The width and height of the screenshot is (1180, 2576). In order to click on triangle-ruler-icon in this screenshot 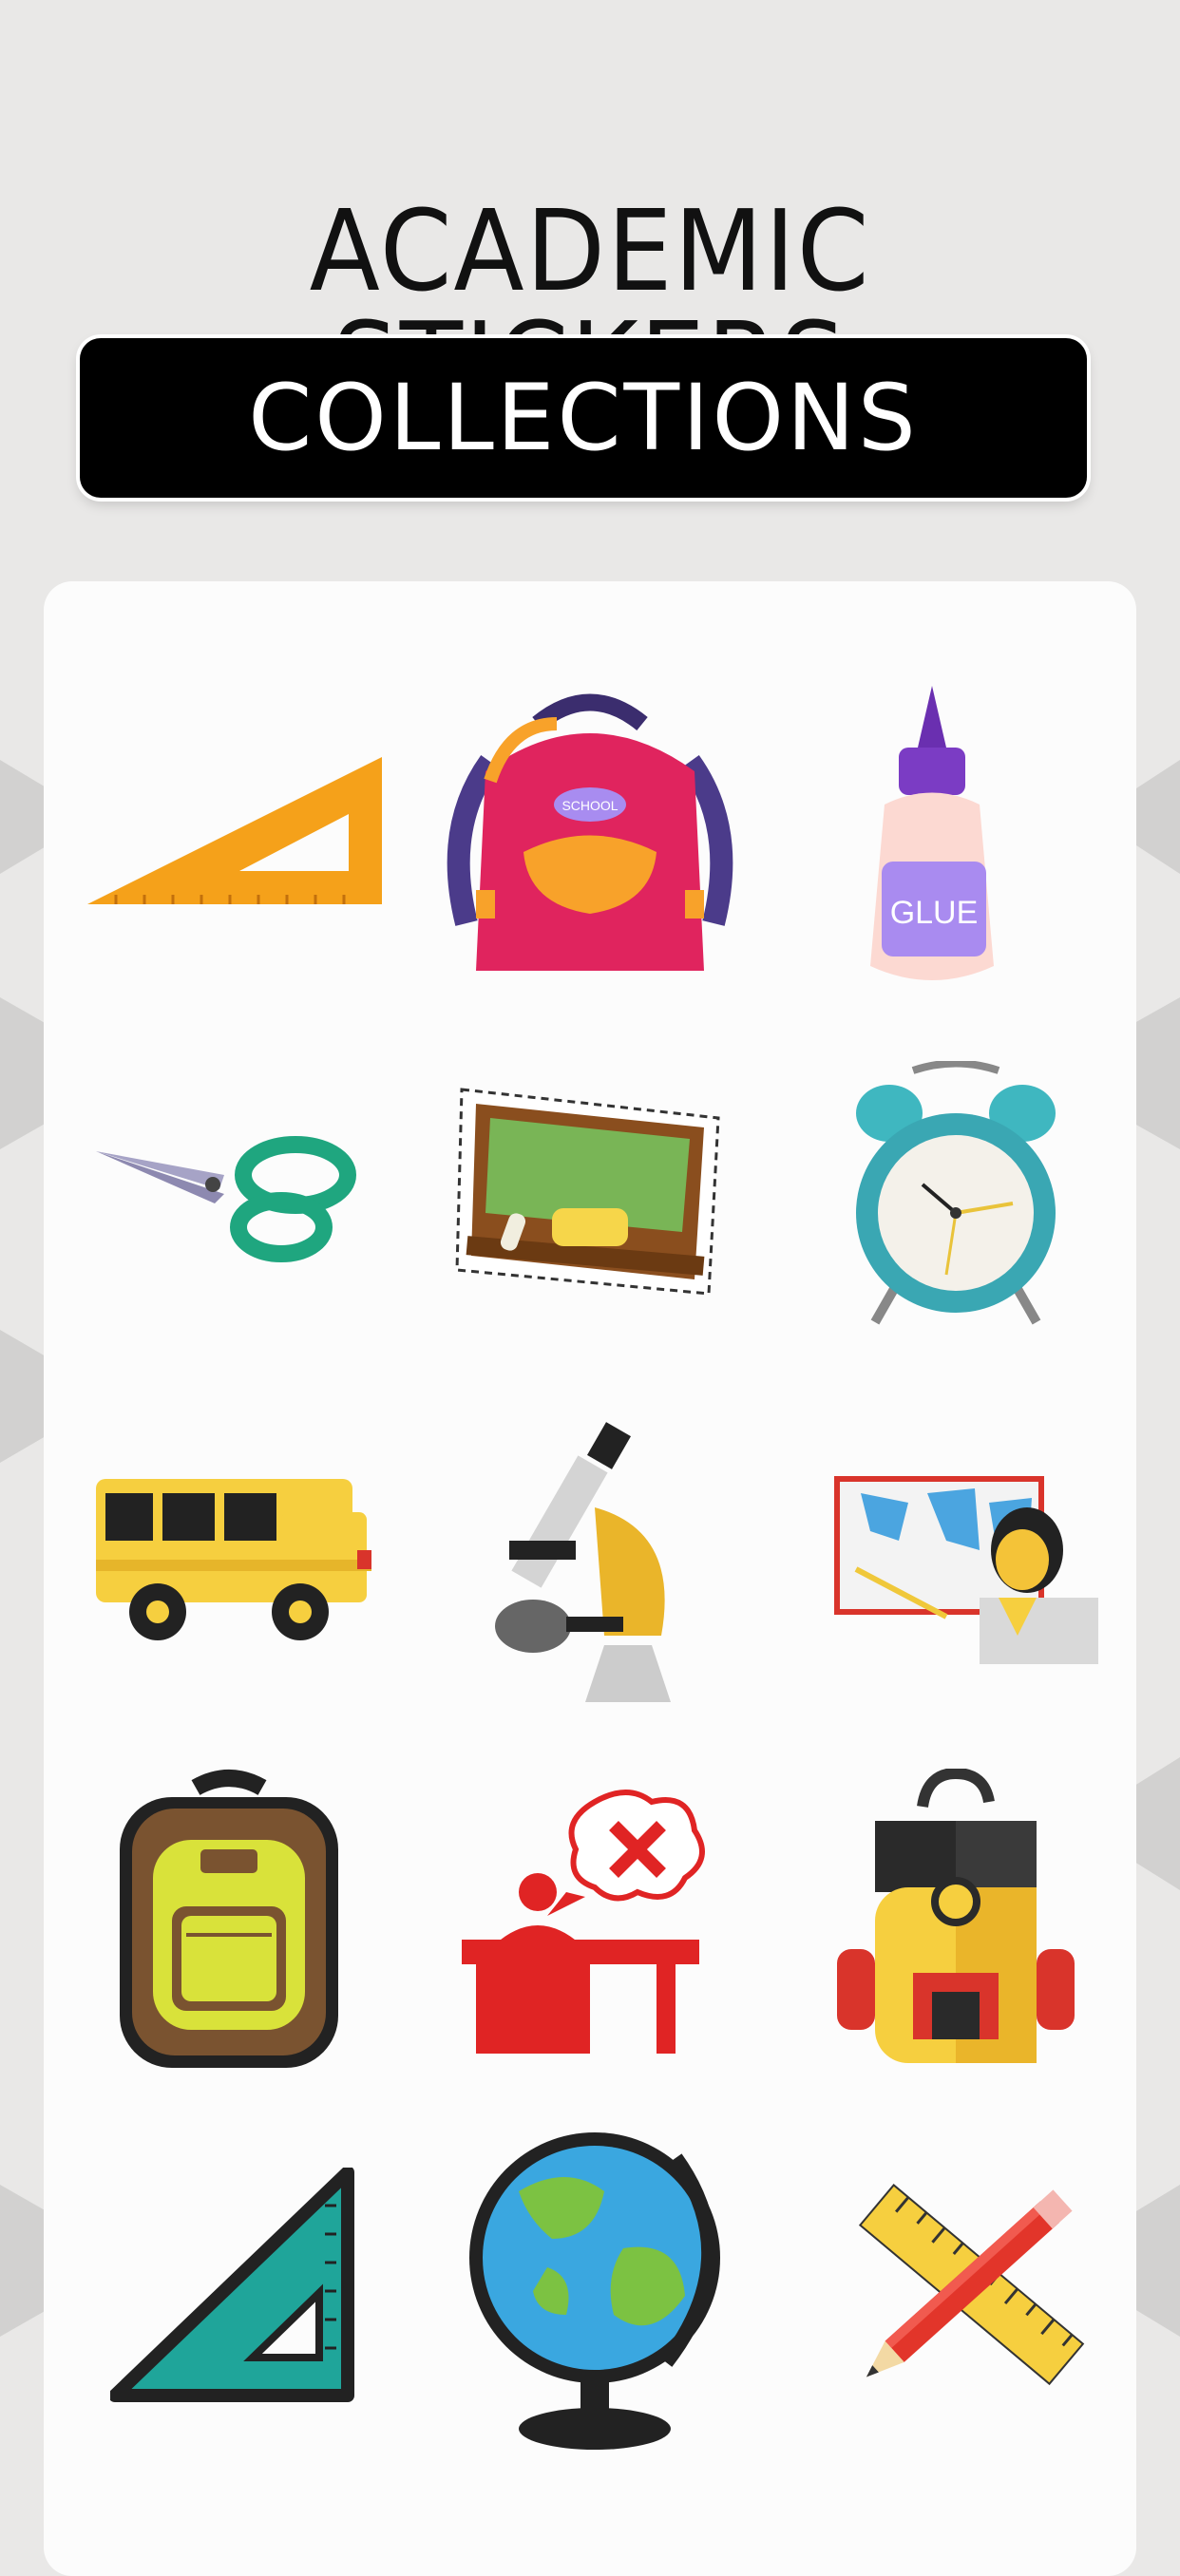, I will do `click(233, 2286)`.